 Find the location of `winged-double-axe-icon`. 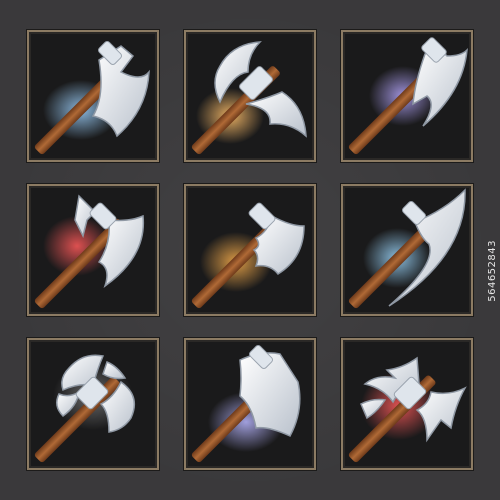

winged-double-axe-icon is located at coordinates (407, 409).